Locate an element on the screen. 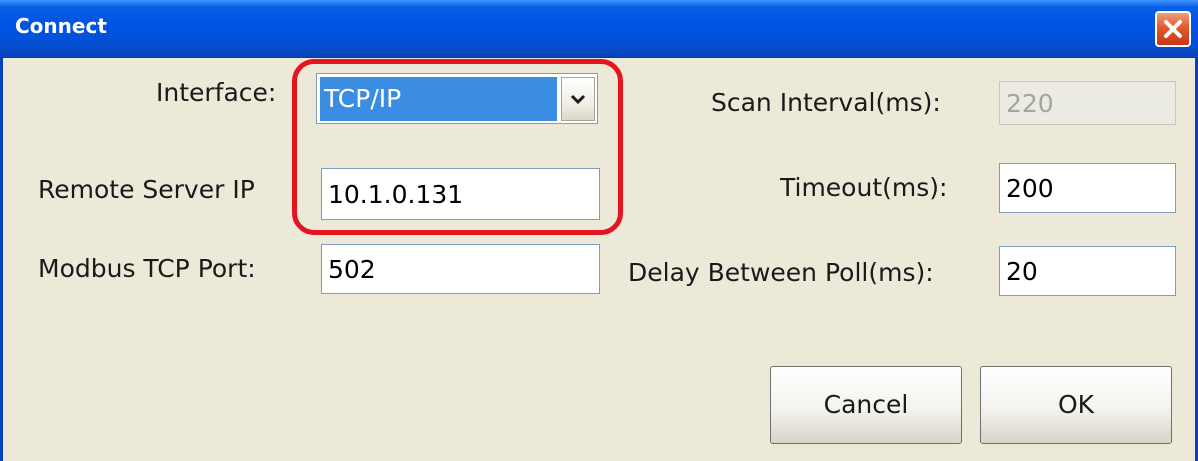 Image resolution: width=1198 pixels, height=461 pixels. interface-label: Interface: is located at coordinates (216, 92).